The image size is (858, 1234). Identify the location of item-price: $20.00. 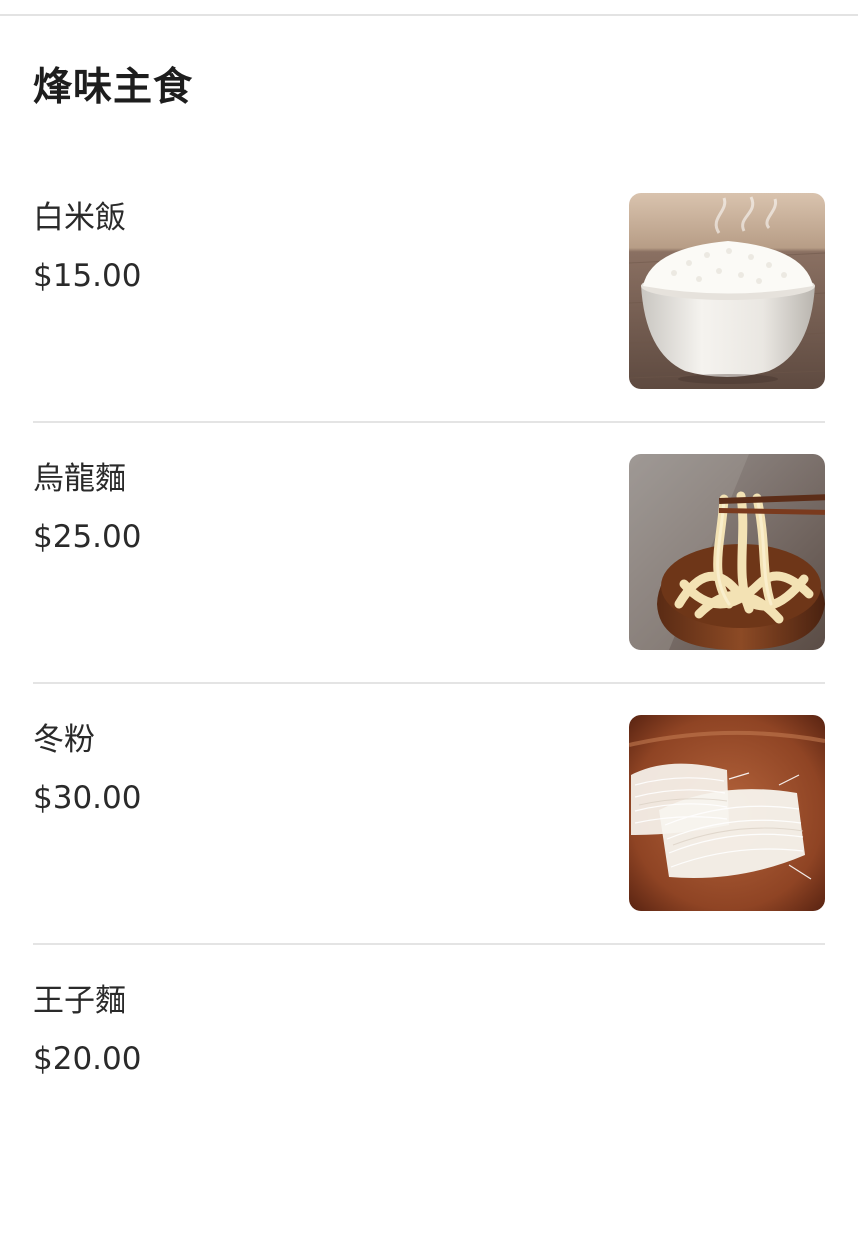
(87, 1059).